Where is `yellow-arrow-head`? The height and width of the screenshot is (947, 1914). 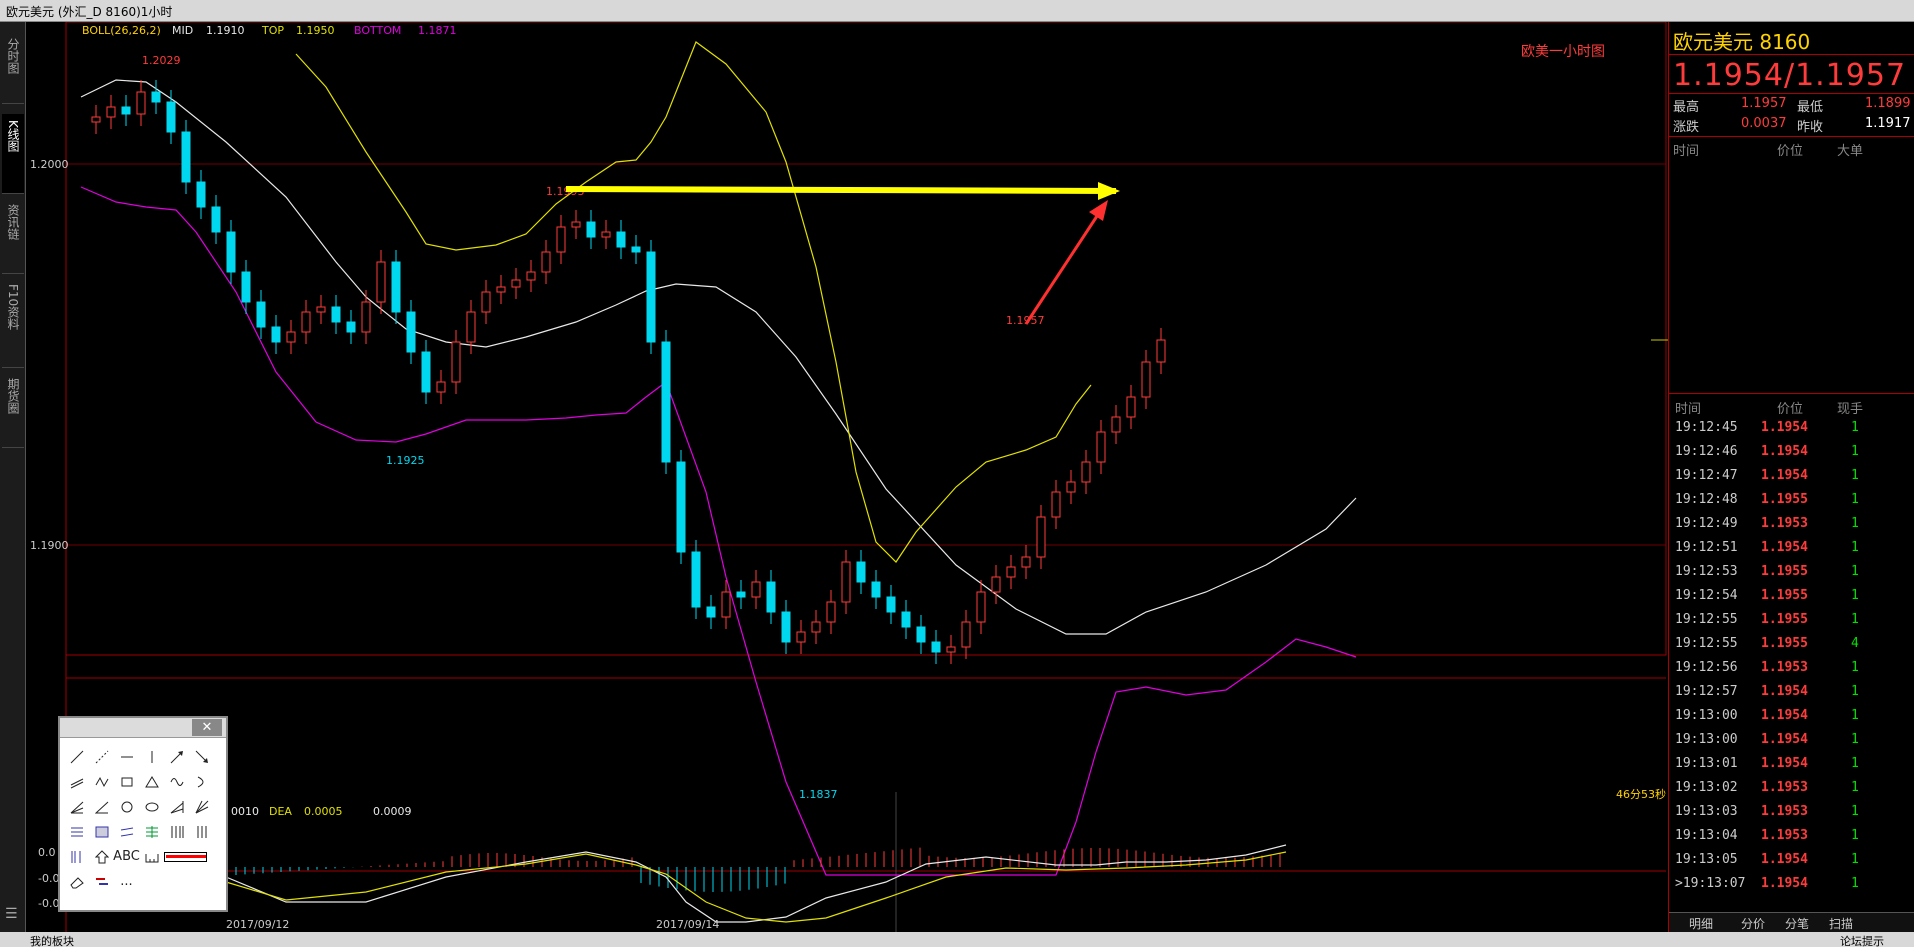 yellow-arrow-head is located at coordinates (1109, 191).